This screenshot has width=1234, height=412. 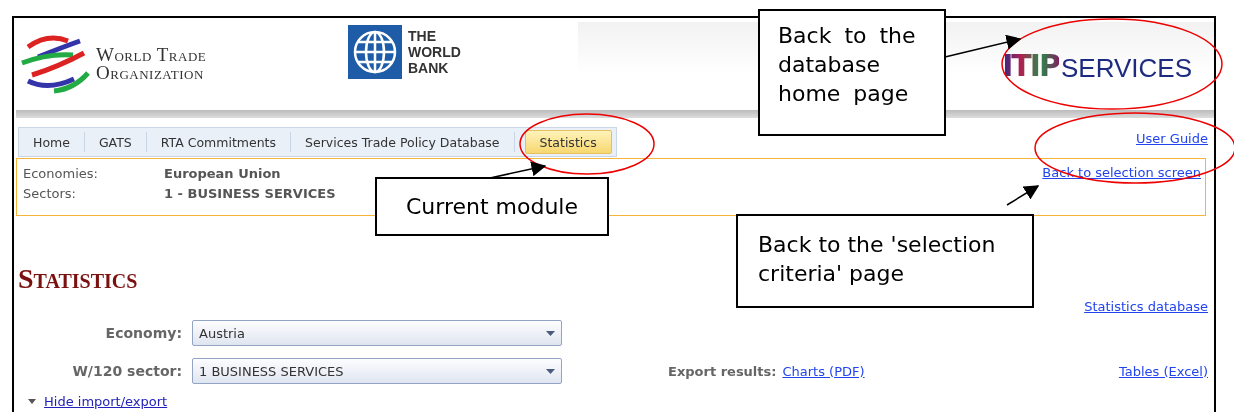 What do you see at coordinates (222, 173) in the screenshot?
I see `selection-value: European Union` at bounding box center [222, 173].